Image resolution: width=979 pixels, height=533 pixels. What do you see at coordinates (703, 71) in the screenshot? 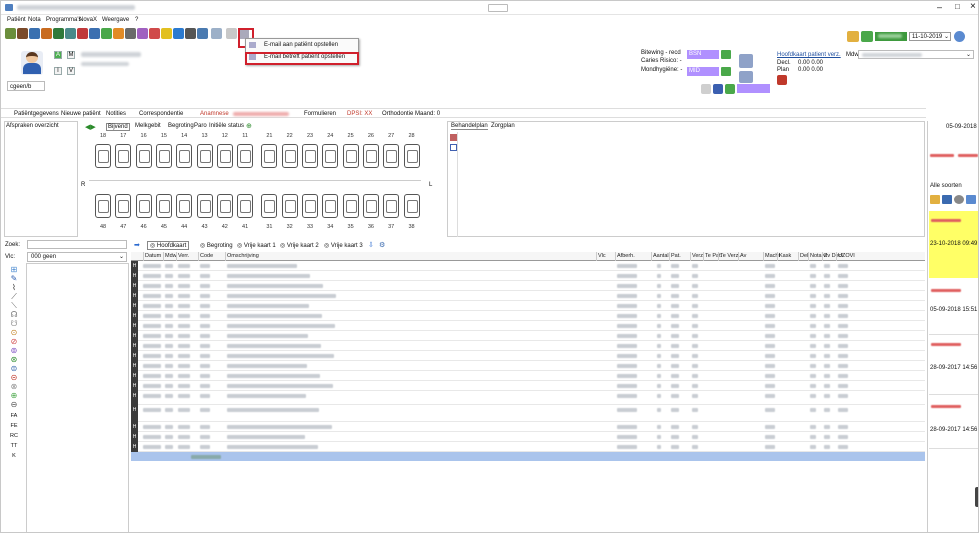
I see `mid-field: MID` at bounding box center [703, 71].